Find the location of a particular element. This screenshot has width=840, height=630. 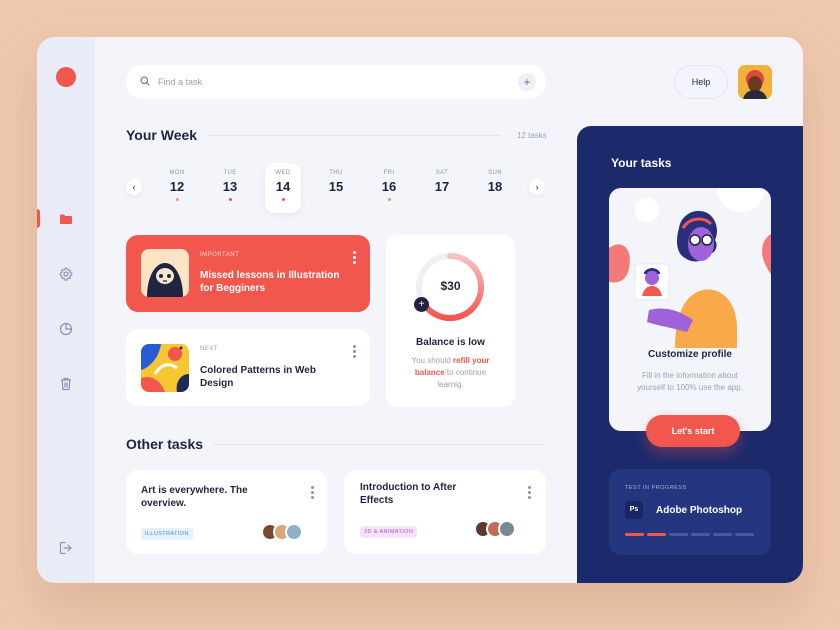

day-date: 14 is located at coordinates (283, 186).